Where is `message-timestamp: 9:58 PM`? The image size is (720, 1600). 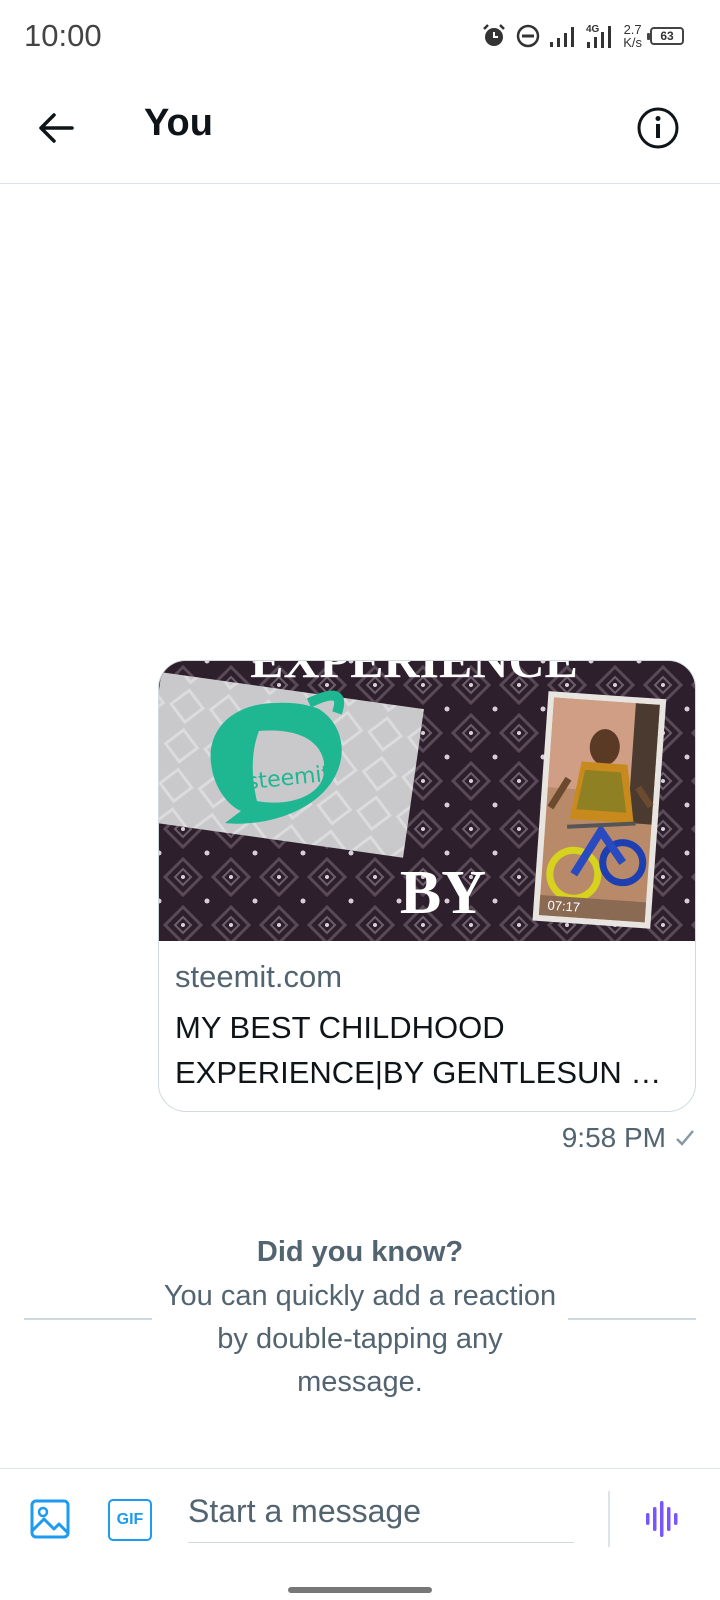
message-timestamp: 9:58 PM is located at coordinates (629, 1138).